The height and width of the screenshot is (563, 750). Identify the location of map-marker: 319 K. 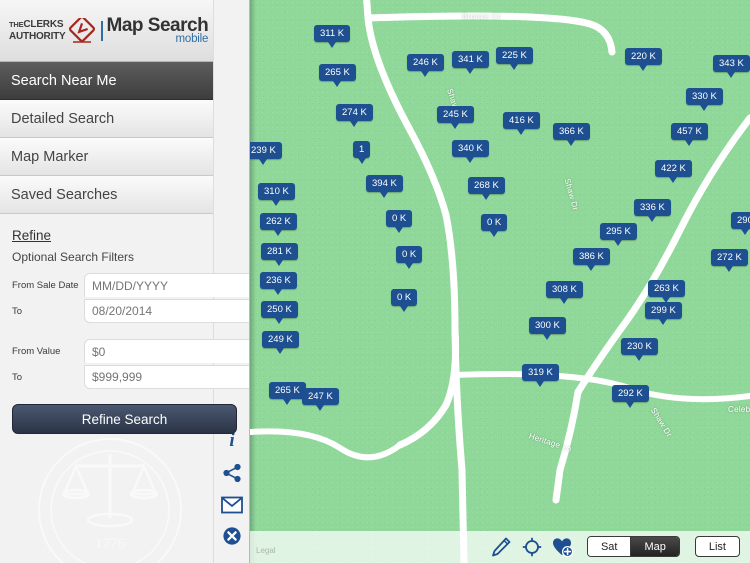
(540, 375).